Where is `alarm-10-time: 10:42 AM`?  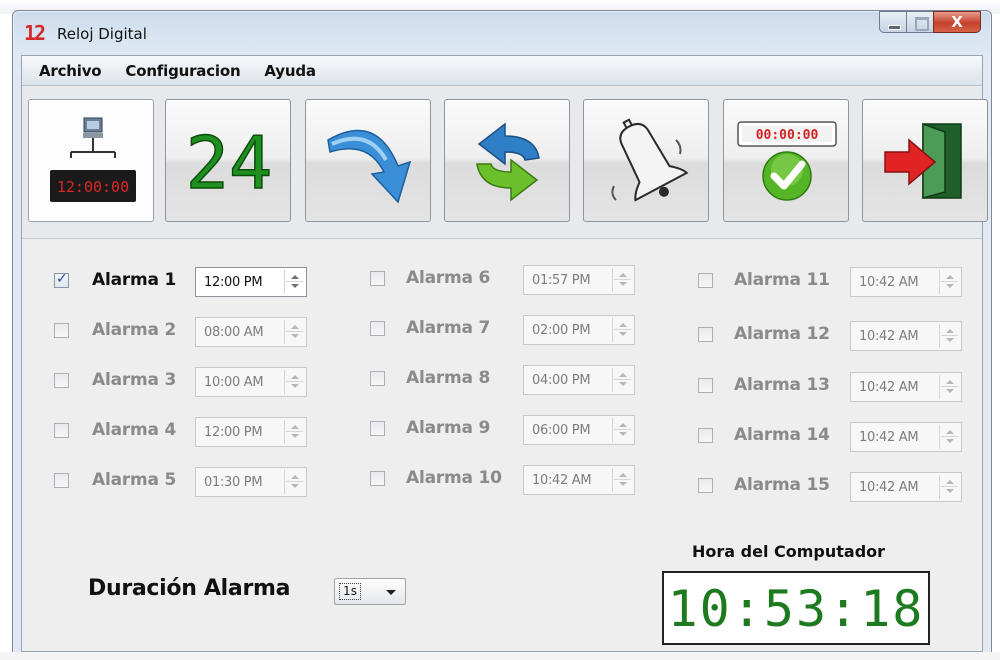
alarm-10-time: 10:42 AM is located at coordinates (562, 480).